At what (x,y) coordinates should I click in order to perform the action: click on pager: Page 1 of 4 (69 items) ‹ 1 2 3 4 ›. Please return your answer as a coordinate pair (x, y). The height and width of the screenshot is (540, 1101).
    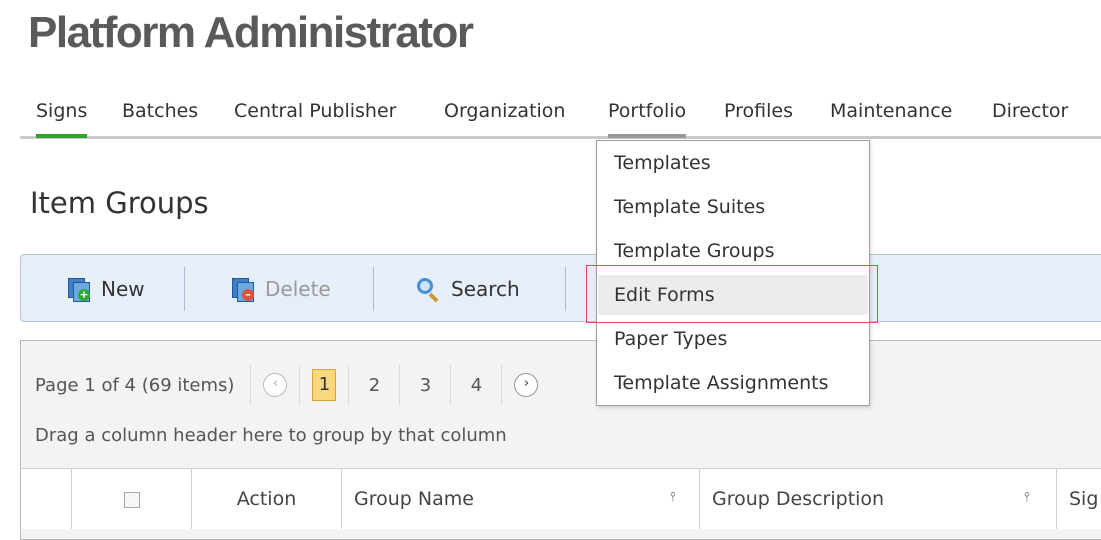
    Looking at the image, I should click on (290, 385).